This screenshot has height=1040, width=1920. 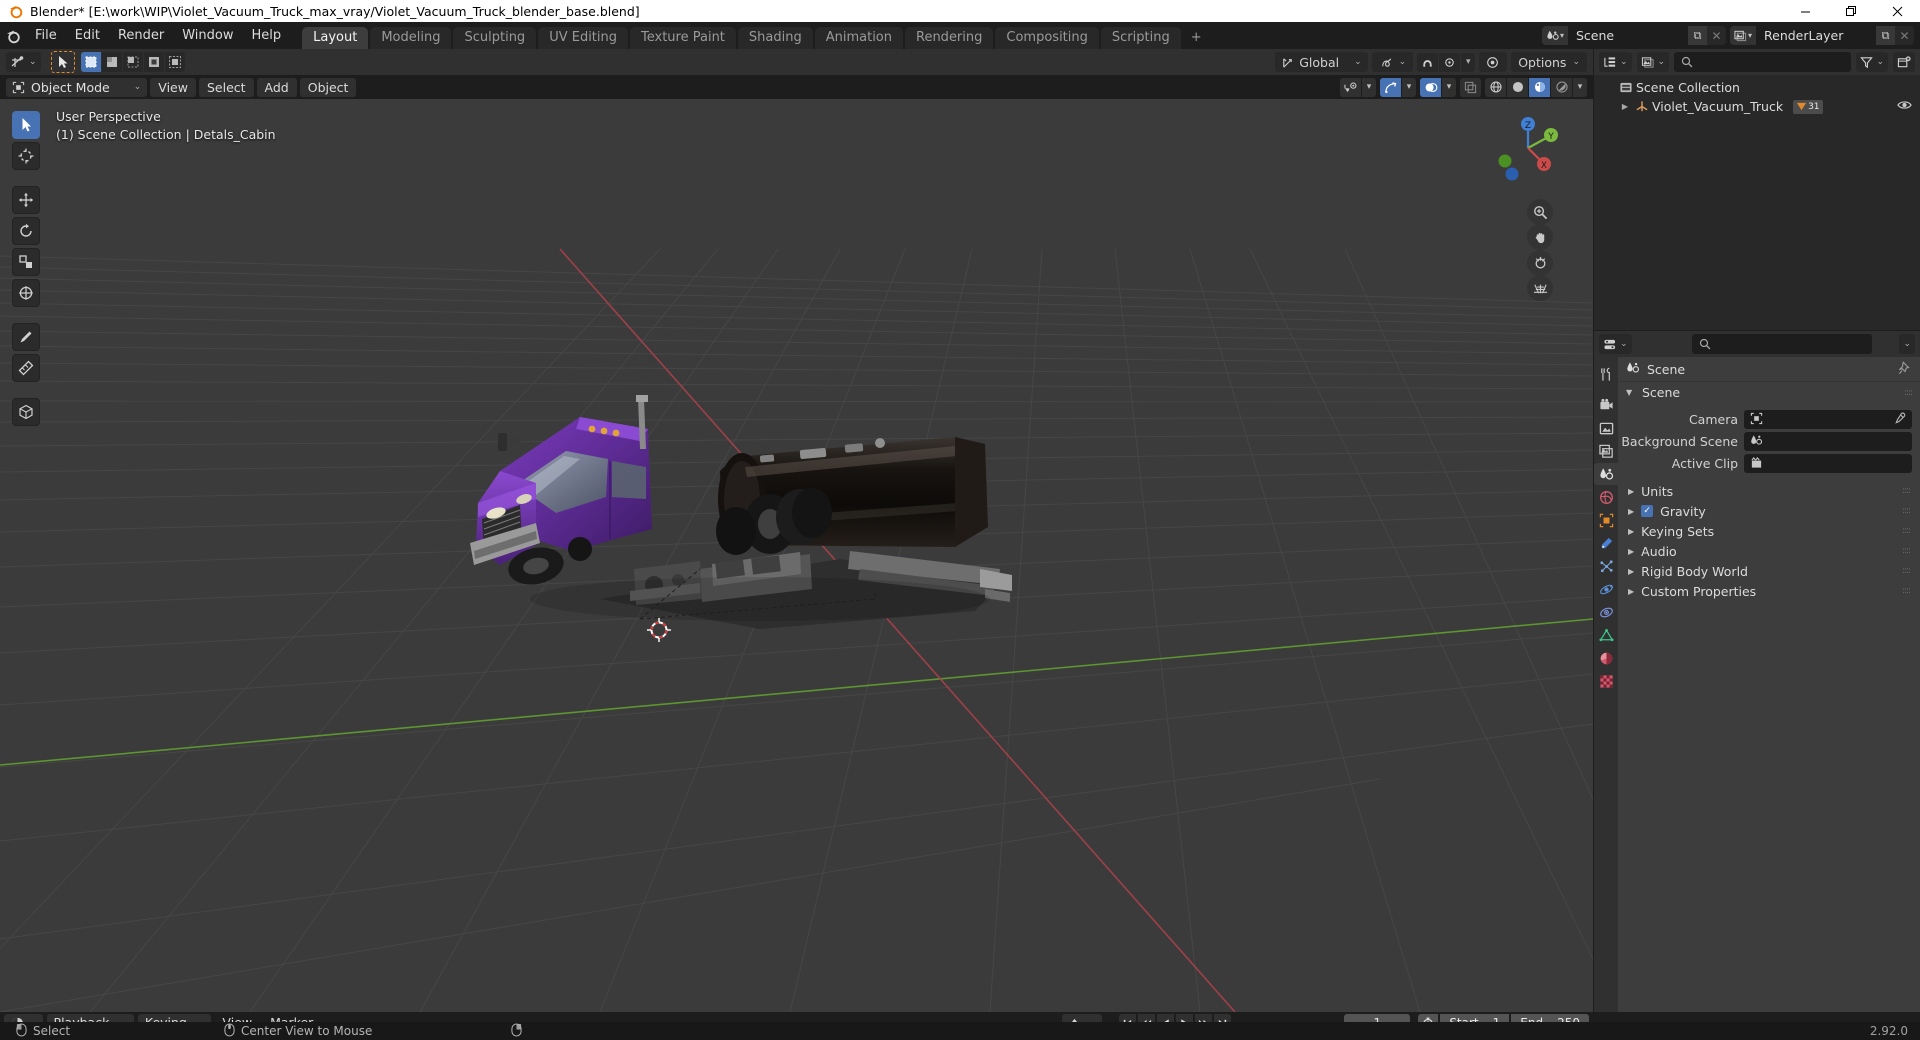 What do you see at coordinates (949, 38) in the screenshot?
I see `tab-rendering: Rendering` at bounding box center [949, 38].